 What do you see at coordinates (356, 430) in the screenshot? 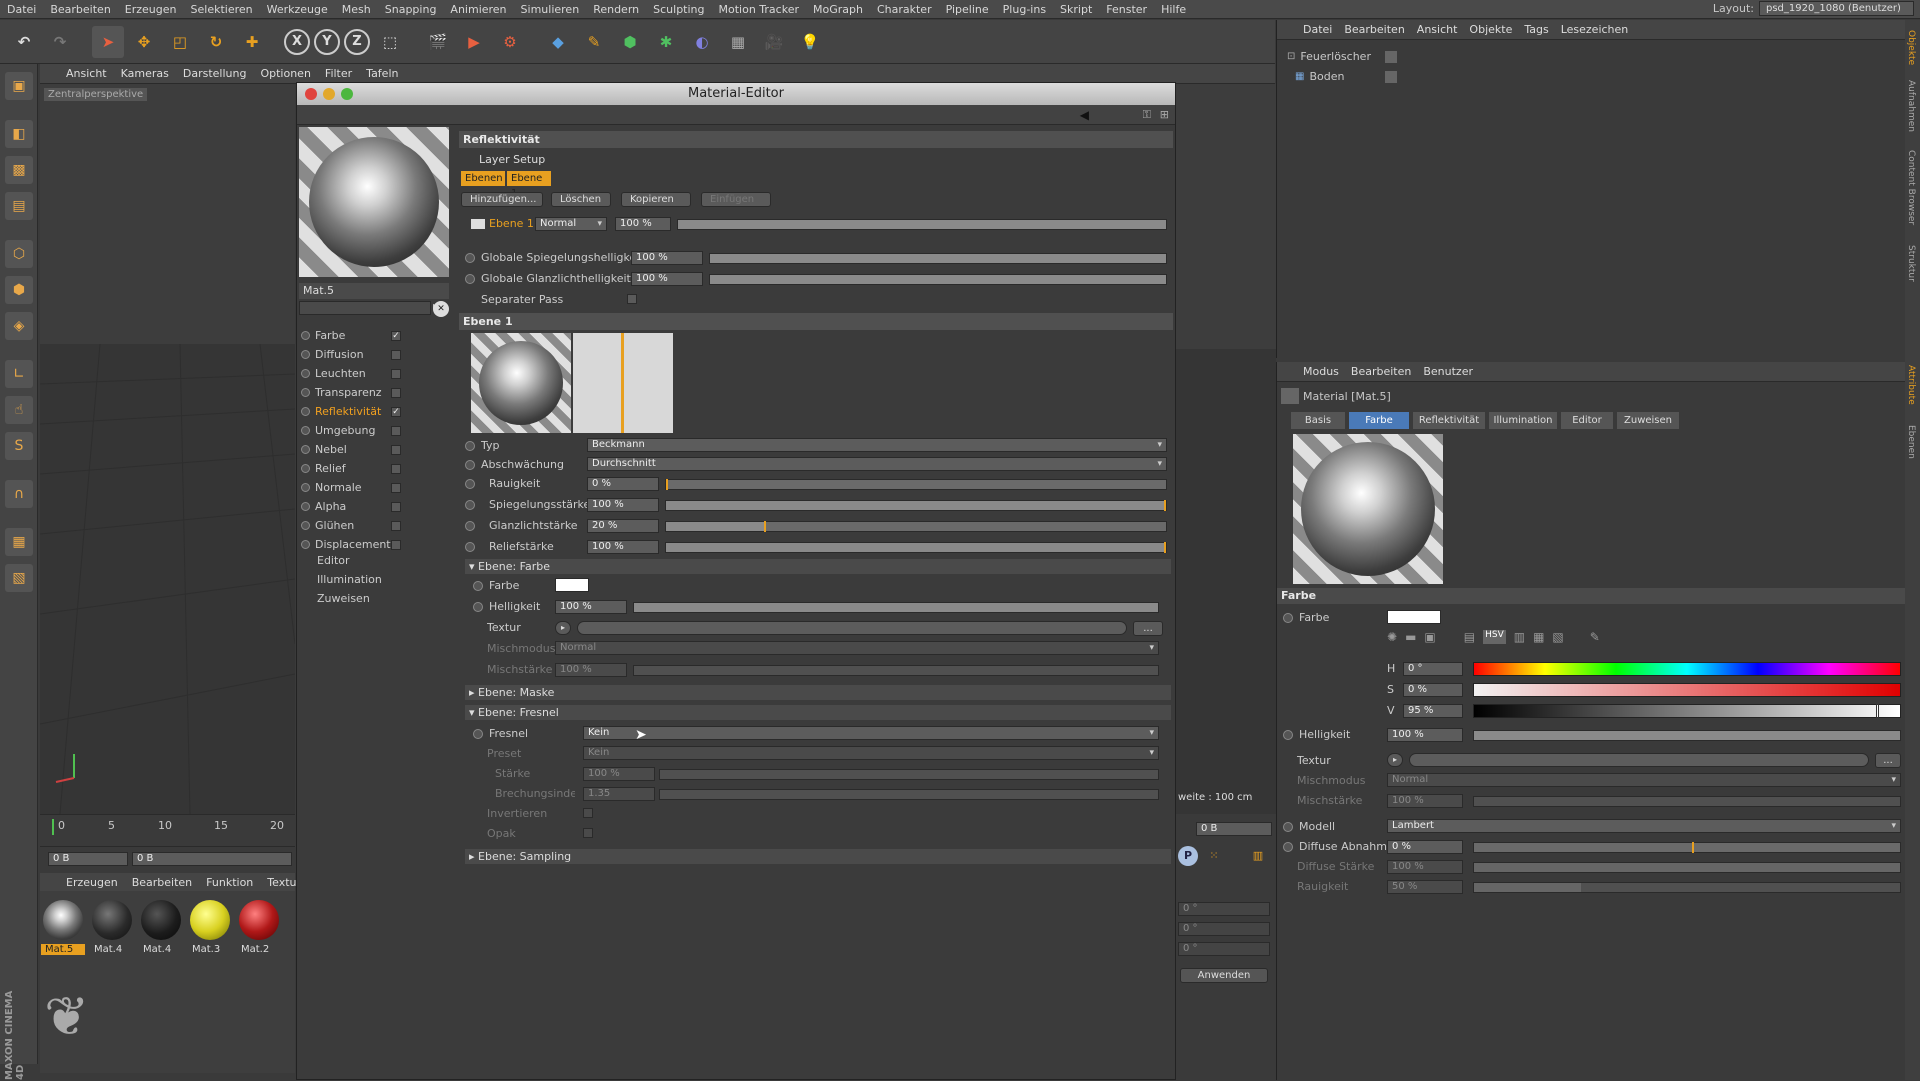
I see `channel-umgebung: Umgebung` at bounding box center [356, 430].